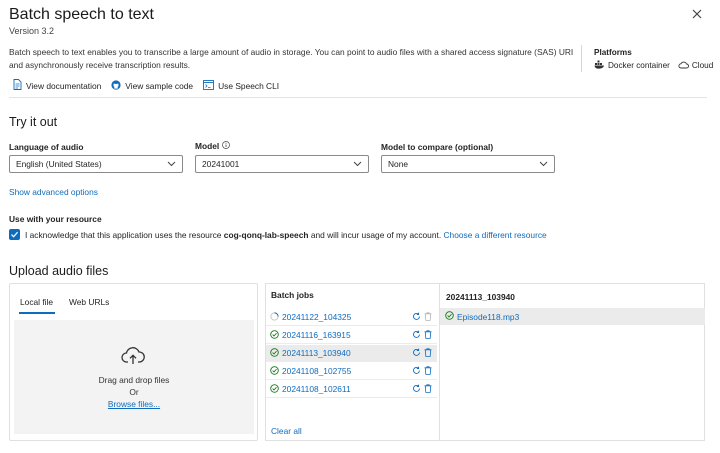  What do you see at coordinates (480, 297) in the screenshot?
I see `job-detail-heading: 20241113_103940` at bounding box center [480, 297].